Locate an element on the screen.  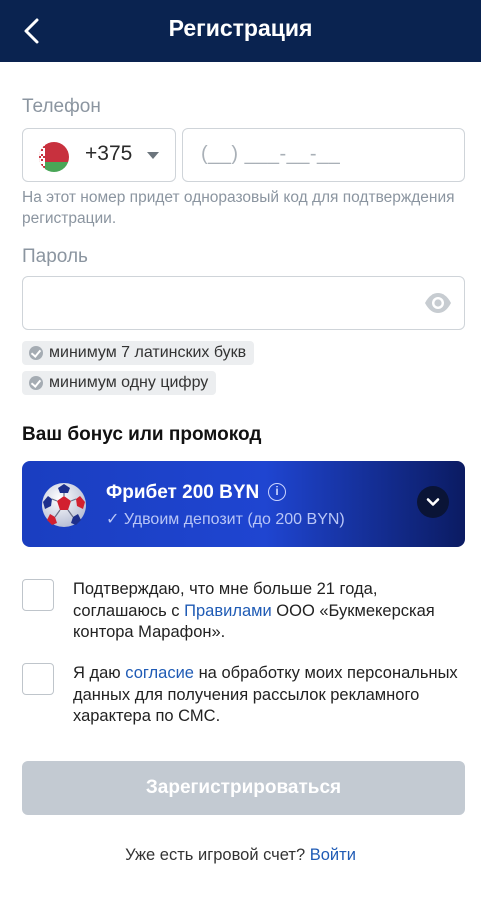
bonus-subtitle: ✓ Удвоим депозит (до 200 BYN) is located at coordinates (225, 519).